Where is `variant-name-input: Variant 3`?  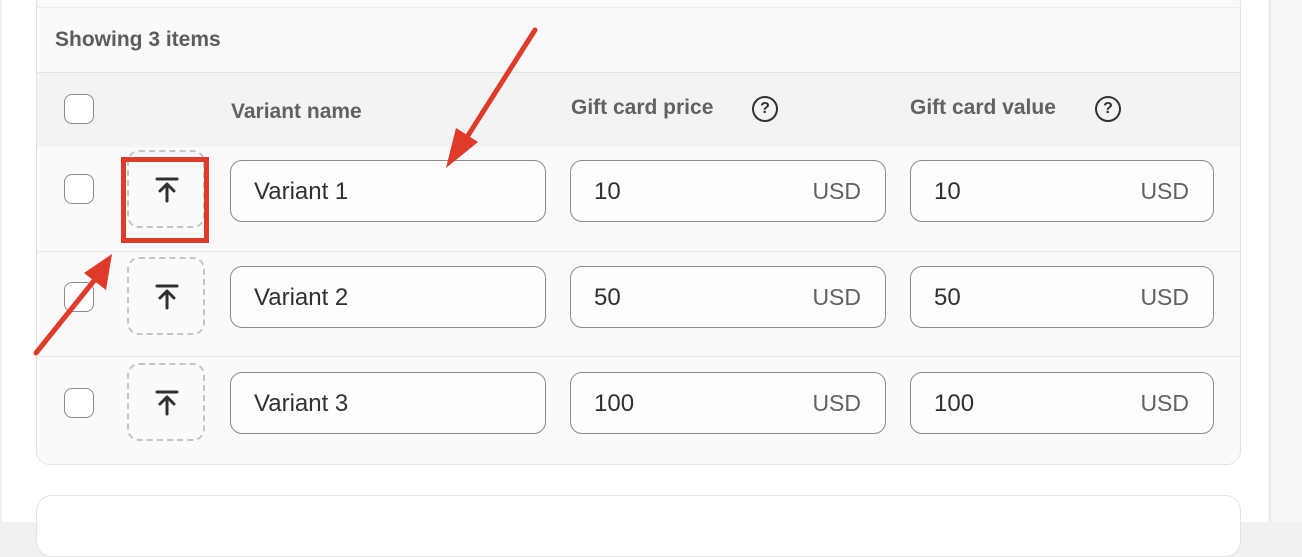 variant-name-input: Variant 3 is located at coordinates (388, 403).